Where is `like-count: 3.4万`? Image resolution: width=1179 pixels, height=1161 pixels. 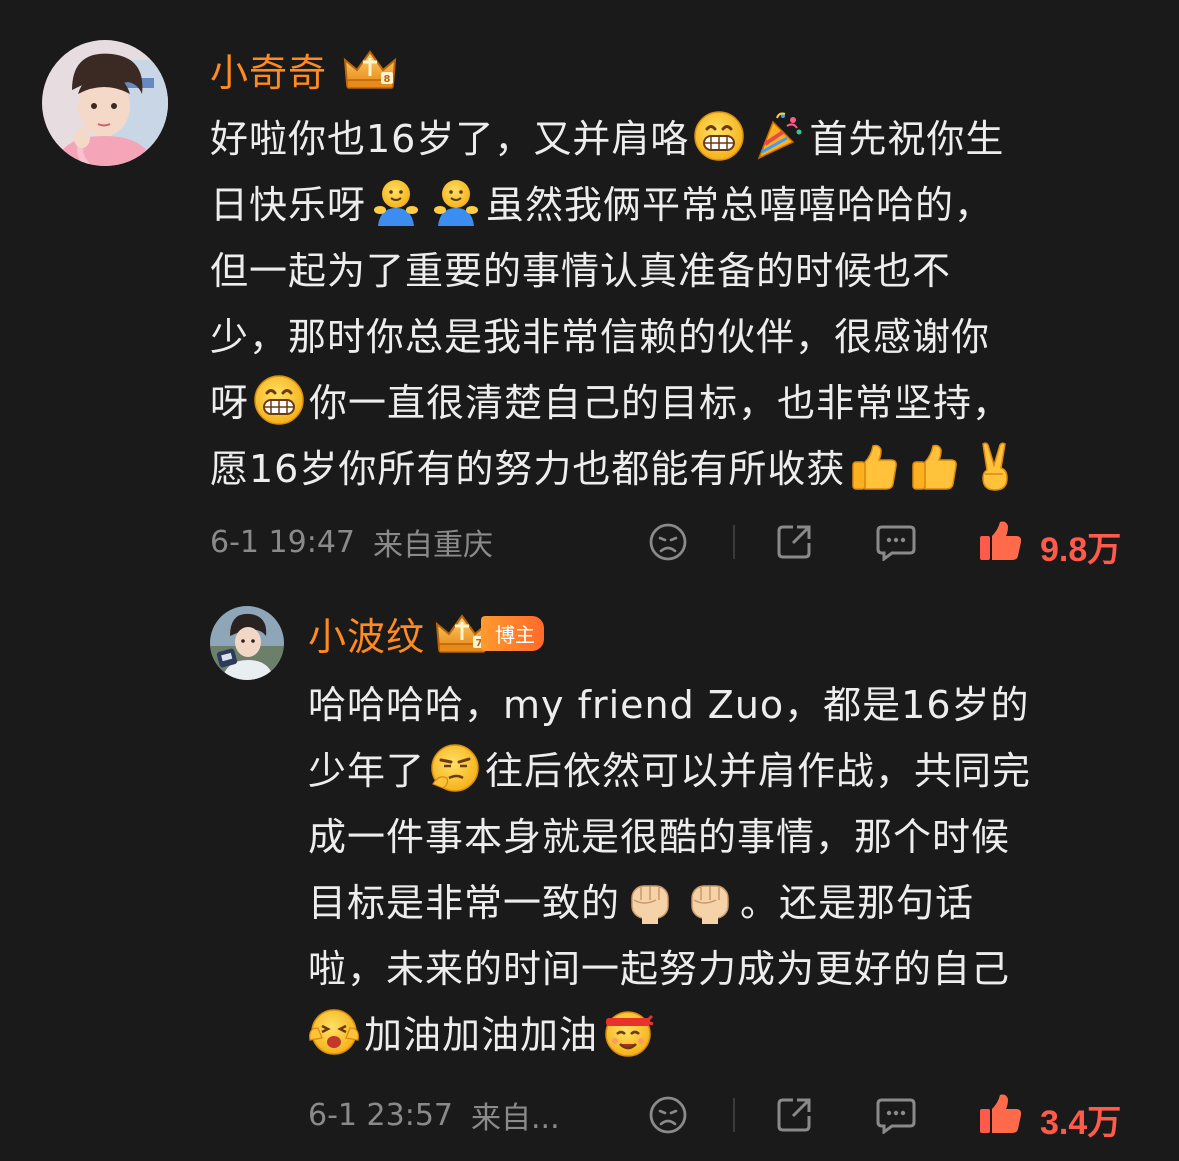
like-count: 3.4万 is located at coordinates (1081, 1123).